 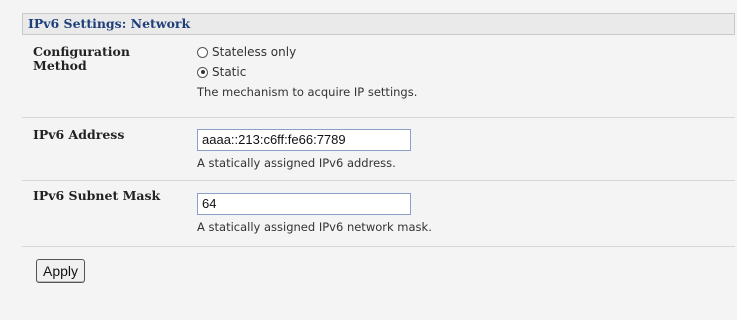 What do you see at coordinates (79, 134) in the screenshot?
I see `ipv6-address-label: IPv6 Address` at bounding box center [79, 134].